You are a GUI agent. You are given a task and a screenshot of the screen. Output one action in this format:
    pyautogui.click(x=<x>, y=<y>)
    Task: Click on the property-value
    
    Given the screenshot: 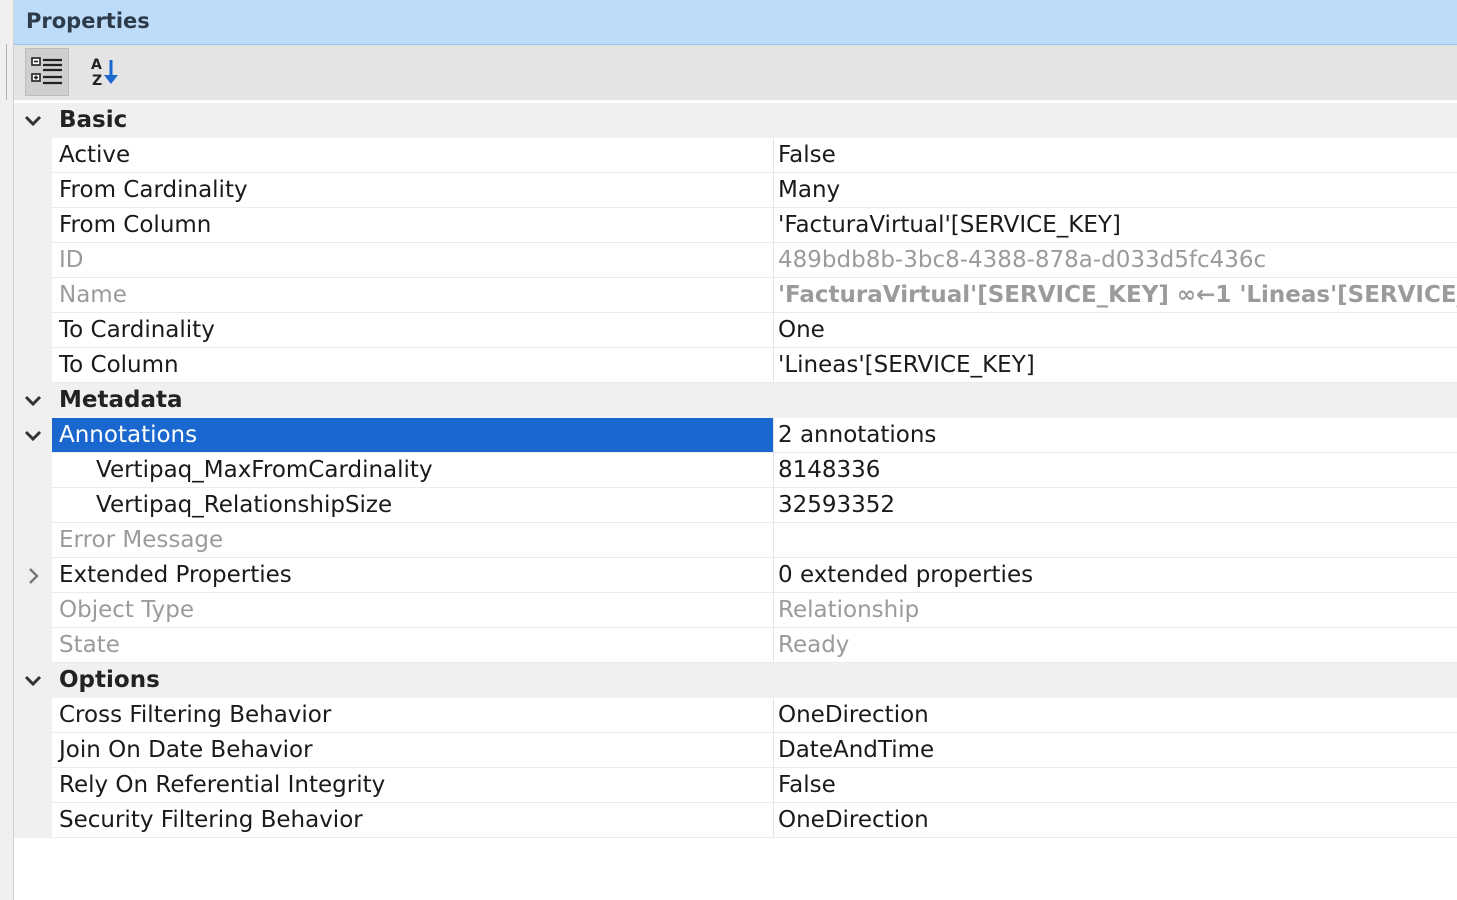 What is the action you would take?
    pyautogui.click(x=1115, y=540)
    